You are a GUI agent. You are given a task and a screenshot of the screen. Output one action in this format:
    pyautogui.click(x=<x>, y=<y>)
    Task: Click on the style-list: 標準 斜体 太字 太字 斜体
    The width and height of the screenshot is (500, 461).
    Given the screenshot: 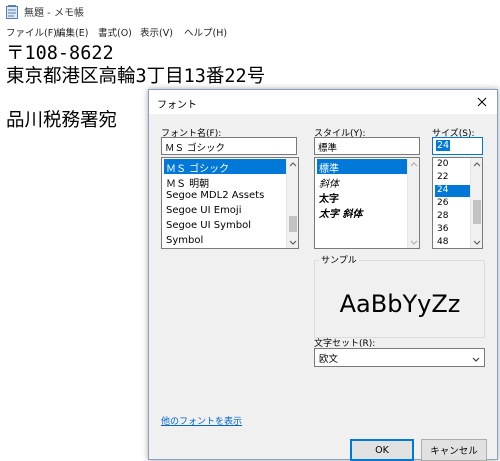 What is the action you would take?
    pyautogui.click(x=367, y=203)
    